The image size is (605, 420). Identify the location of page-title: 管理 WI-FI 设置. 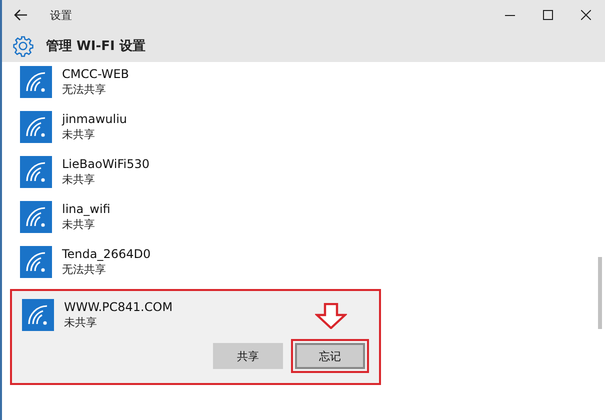
(96, 46).